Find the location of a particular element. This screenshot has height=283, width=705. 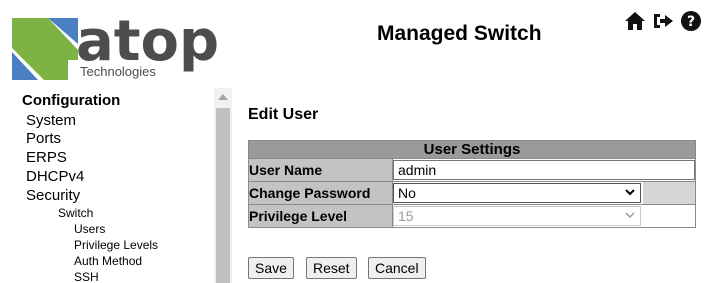

table-row: Privilege Level 15 is located at coordinates (472, 216).